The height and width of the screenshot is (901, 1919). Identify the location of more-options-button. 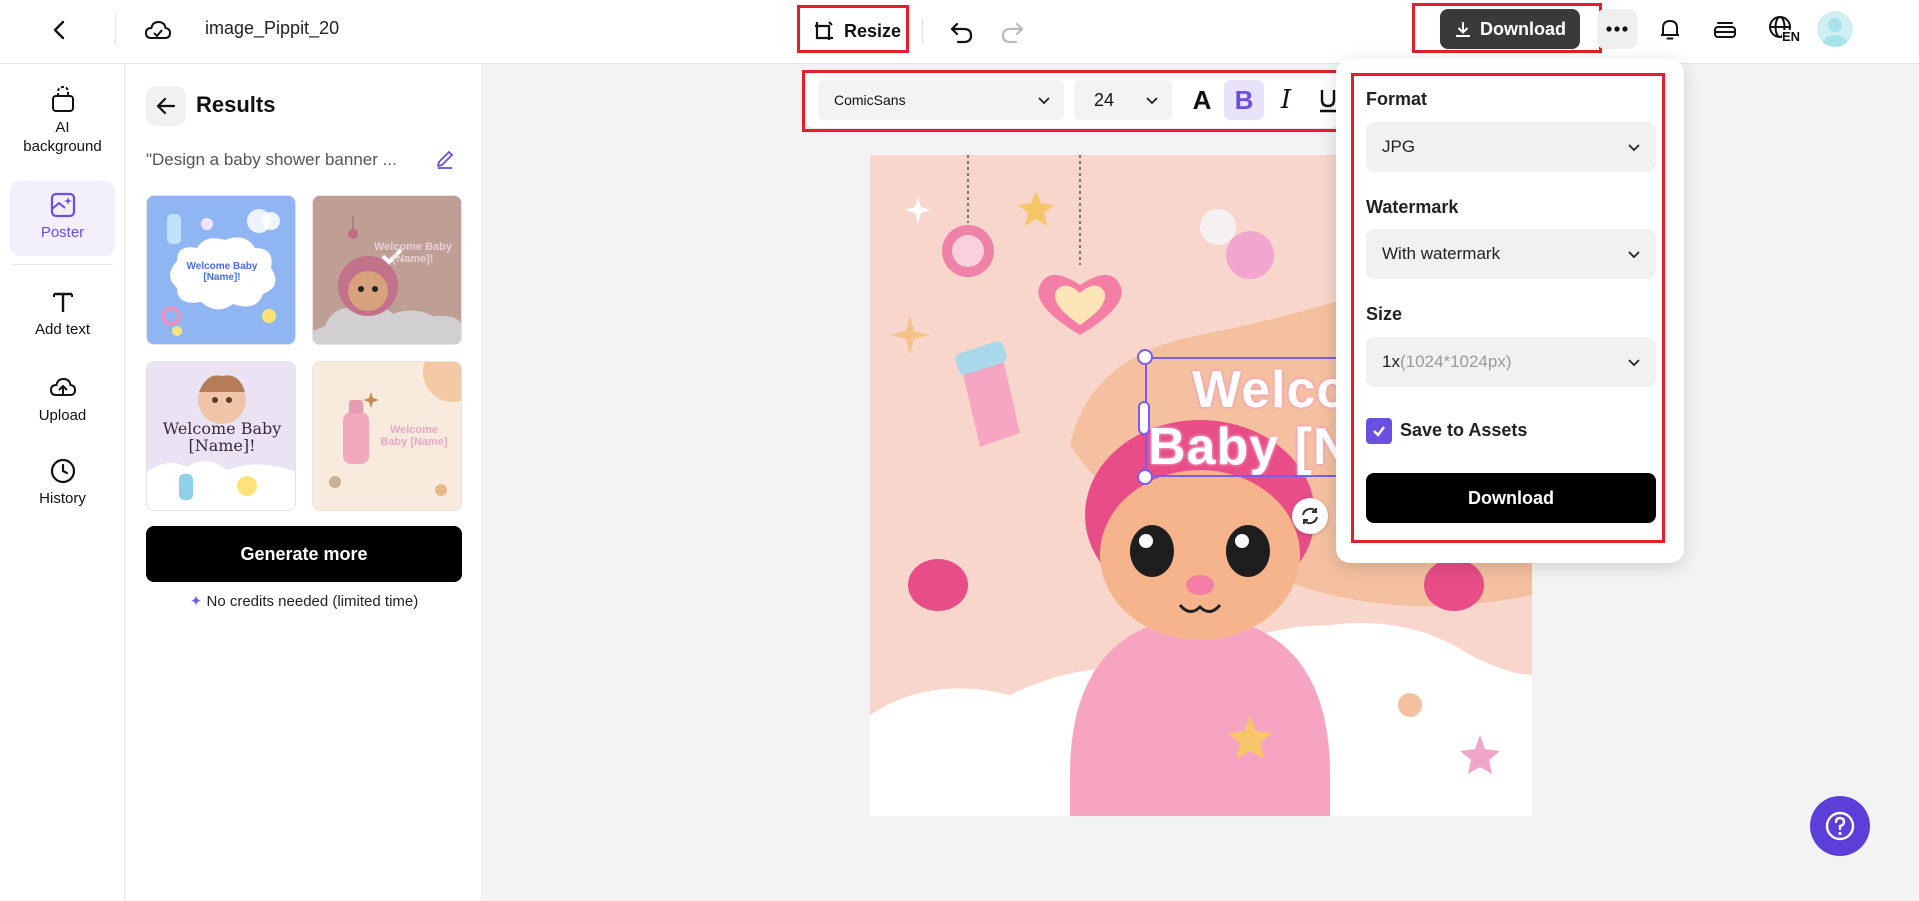
(1617, 29).